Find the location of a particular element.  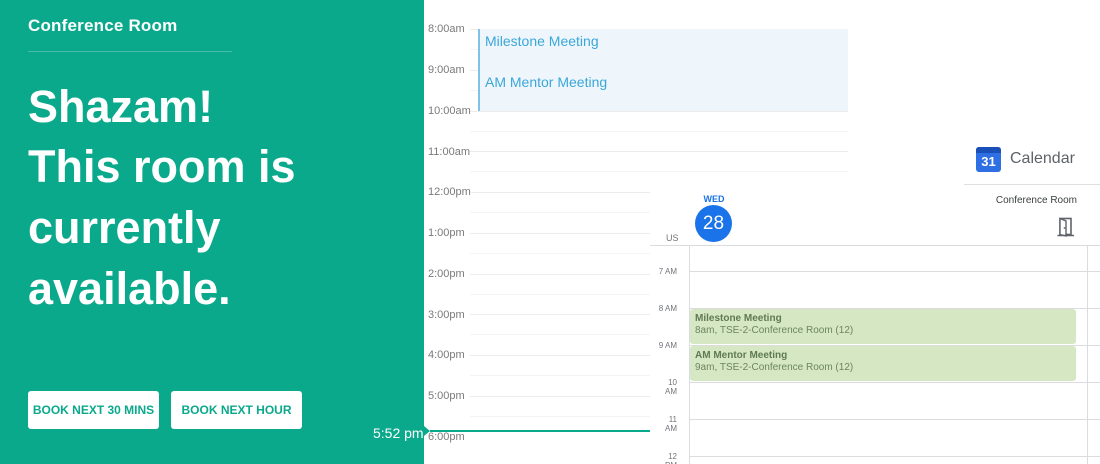

timeline-hour-label: 2:00pm is located at coordinates (446, 274).